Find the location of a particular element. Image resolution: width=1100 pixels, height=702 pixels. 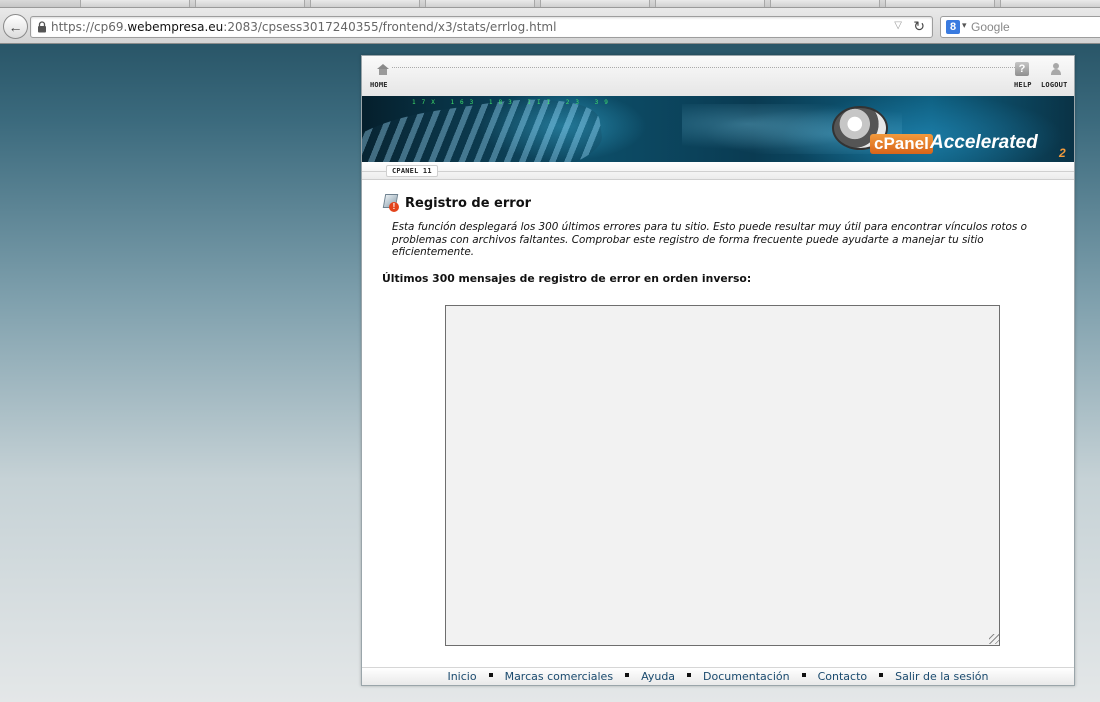

logout-link is located at coordinates (1056, 69).